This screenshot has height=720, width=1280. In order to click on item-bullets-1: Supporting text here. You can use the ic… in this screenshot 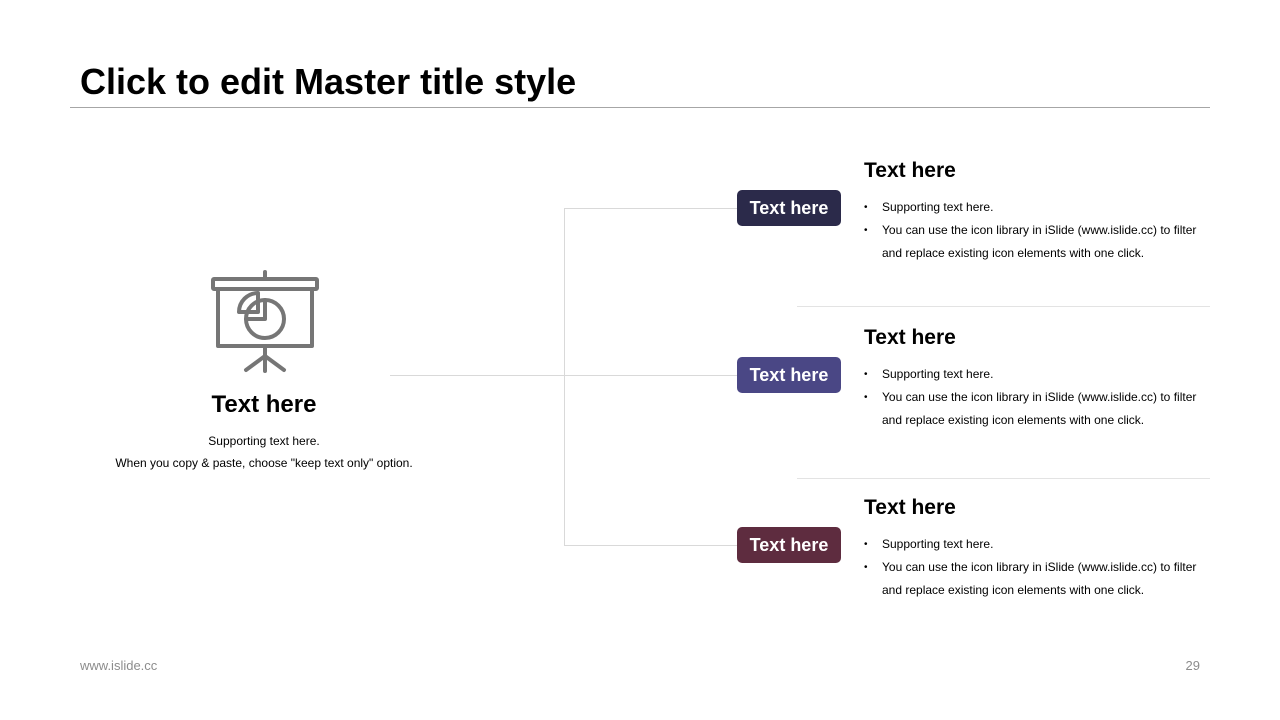, I will do `click(1034, 230)`.